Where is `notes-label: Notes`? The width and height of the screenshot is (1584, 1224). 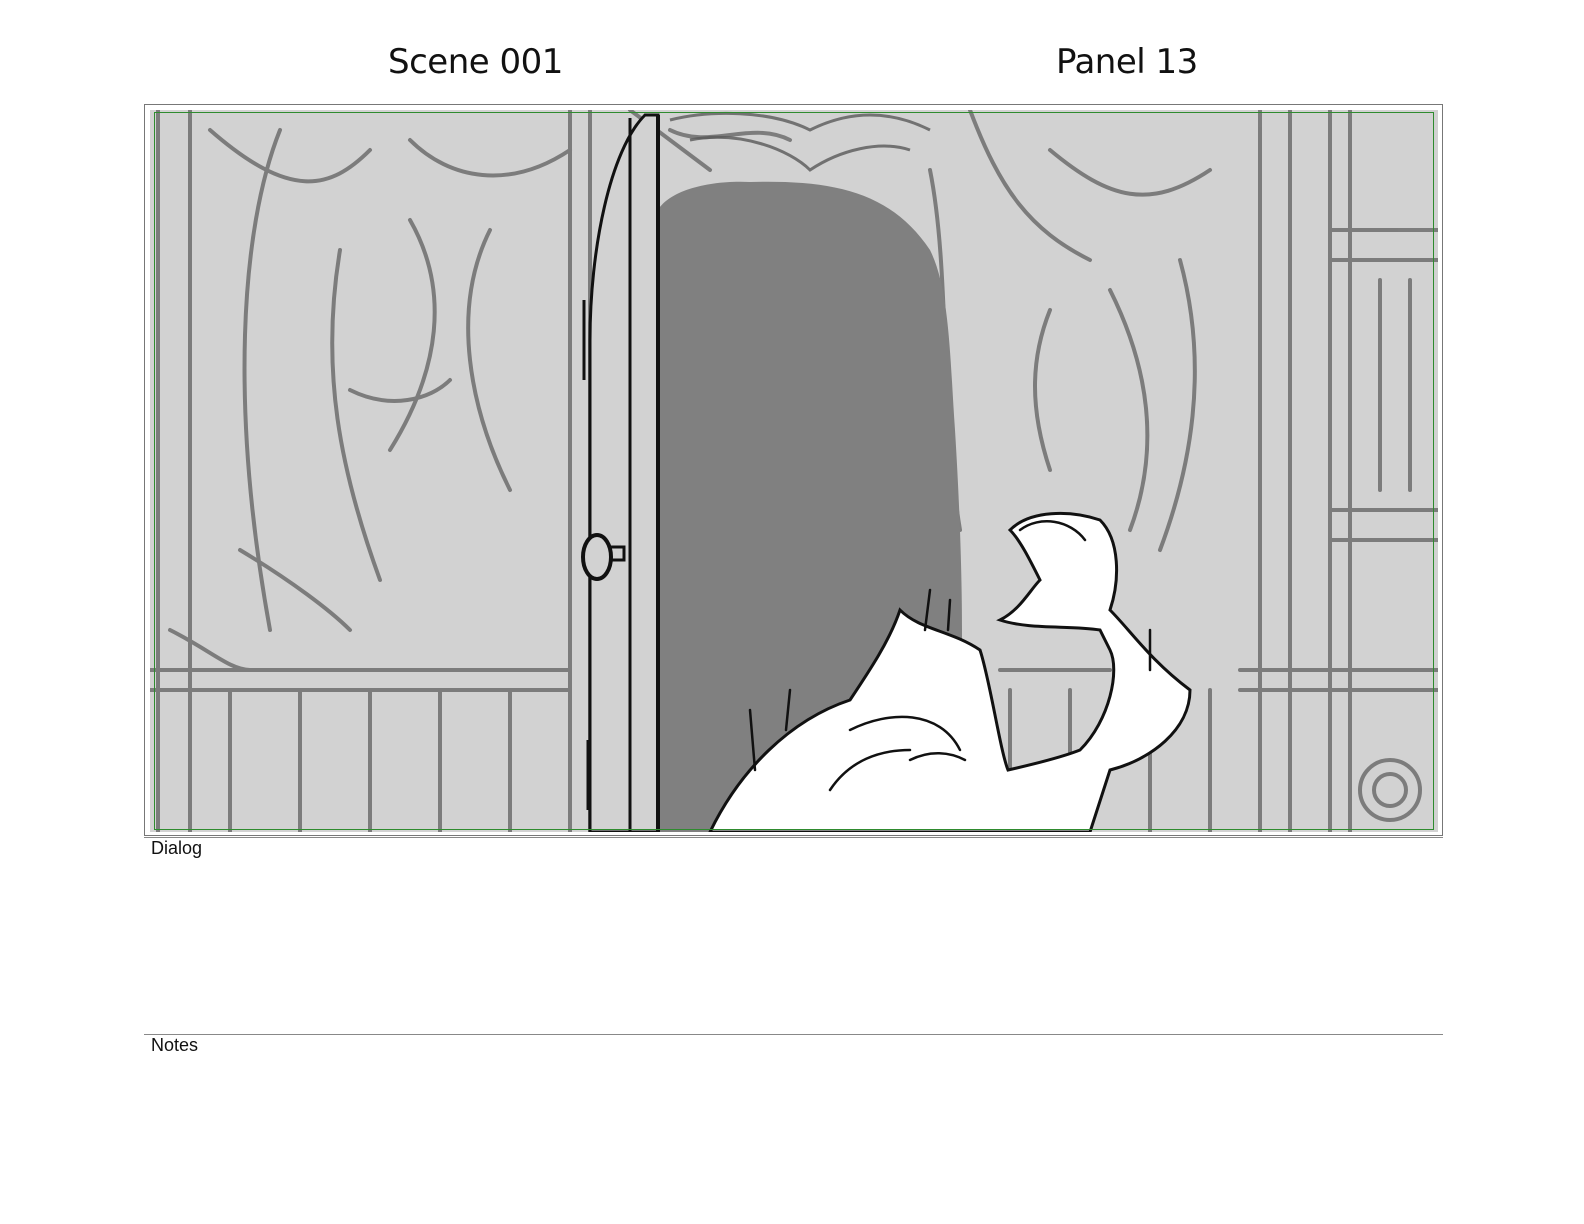 notes-label: Notes is located at coordinates (175, 1045).